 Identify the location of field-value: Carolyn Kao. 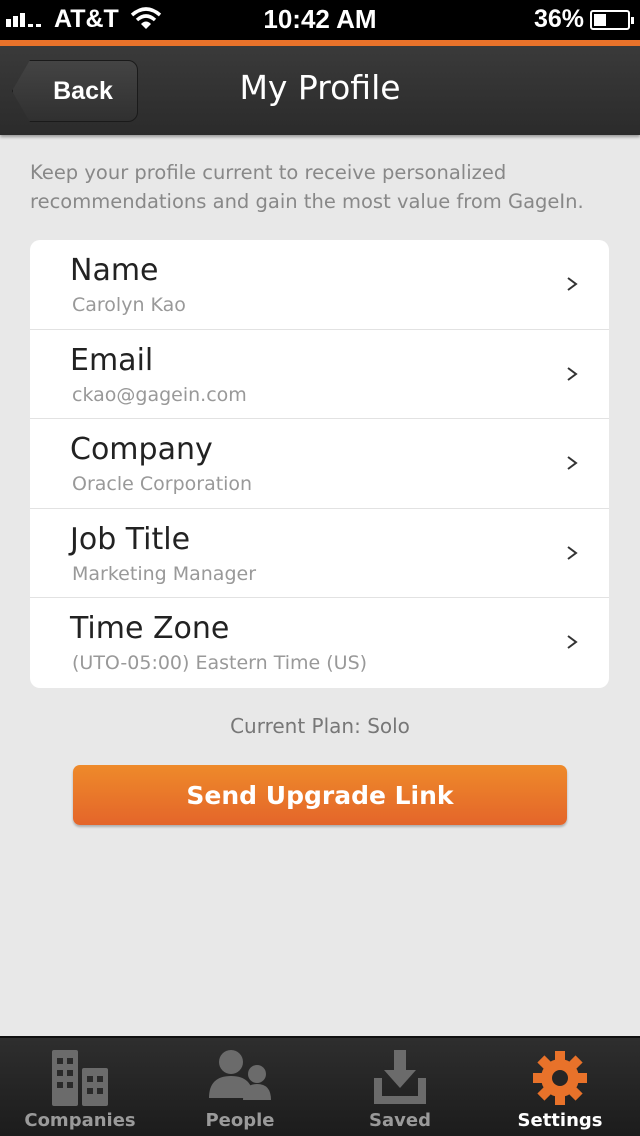
(129, 305).